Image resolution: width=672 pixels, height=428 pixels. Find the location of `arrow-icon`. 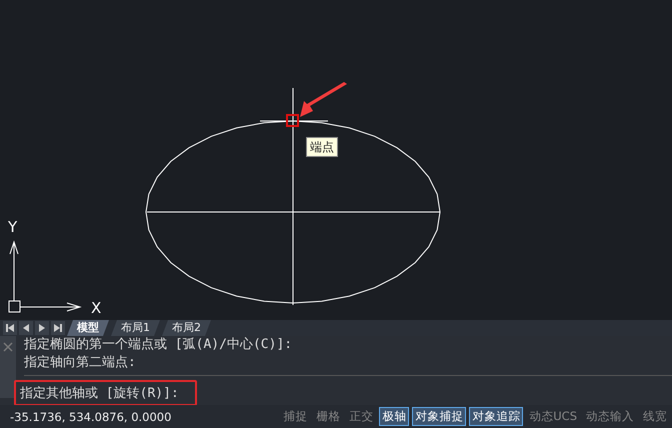

arrow-icon is located at coordinates (323, 99).